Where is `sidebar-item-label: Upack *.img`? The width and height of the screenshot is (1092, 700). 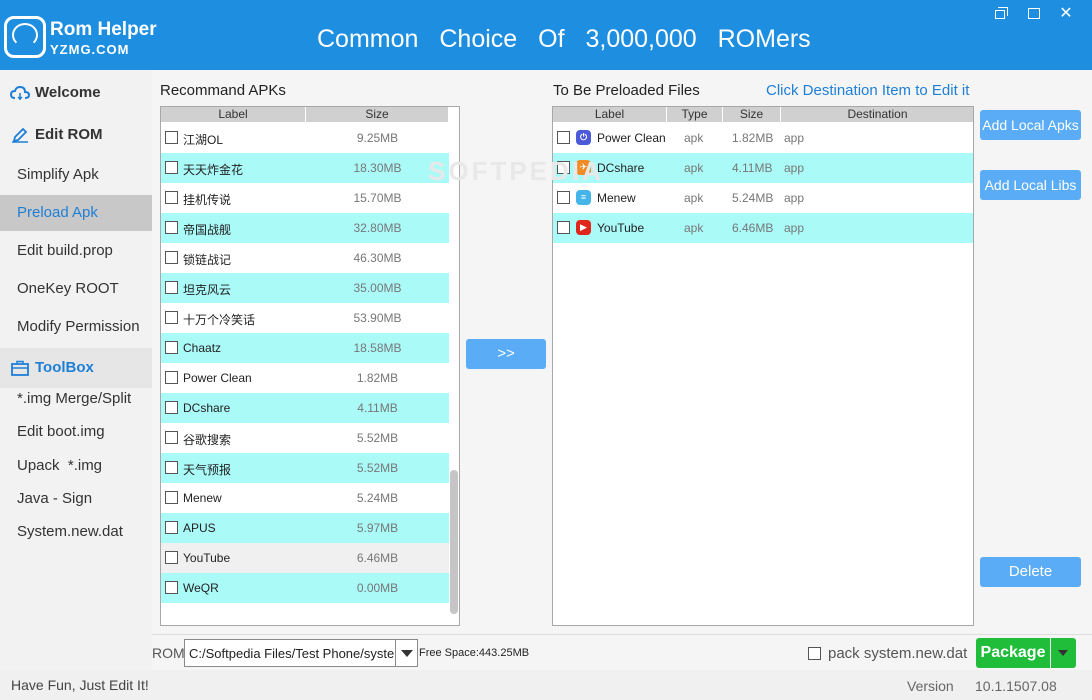 sidebar-item-label: Upack *.img is located at coordinates (60, 465).